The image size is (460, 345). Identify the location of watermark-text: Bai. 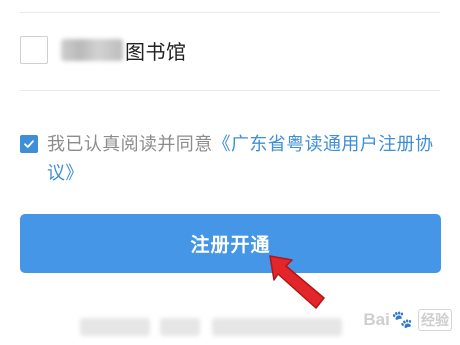
(376, 319).